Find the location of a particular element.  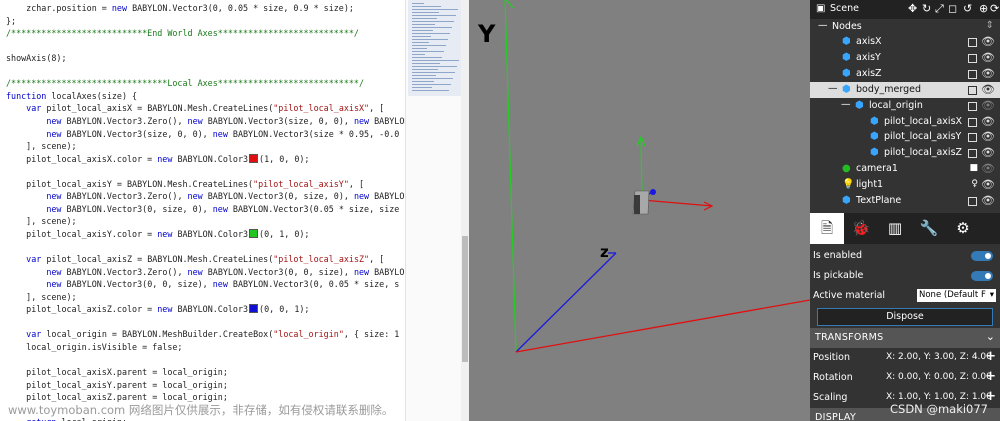

tab-properties: 🗎 is located at coordinates (827, 228).